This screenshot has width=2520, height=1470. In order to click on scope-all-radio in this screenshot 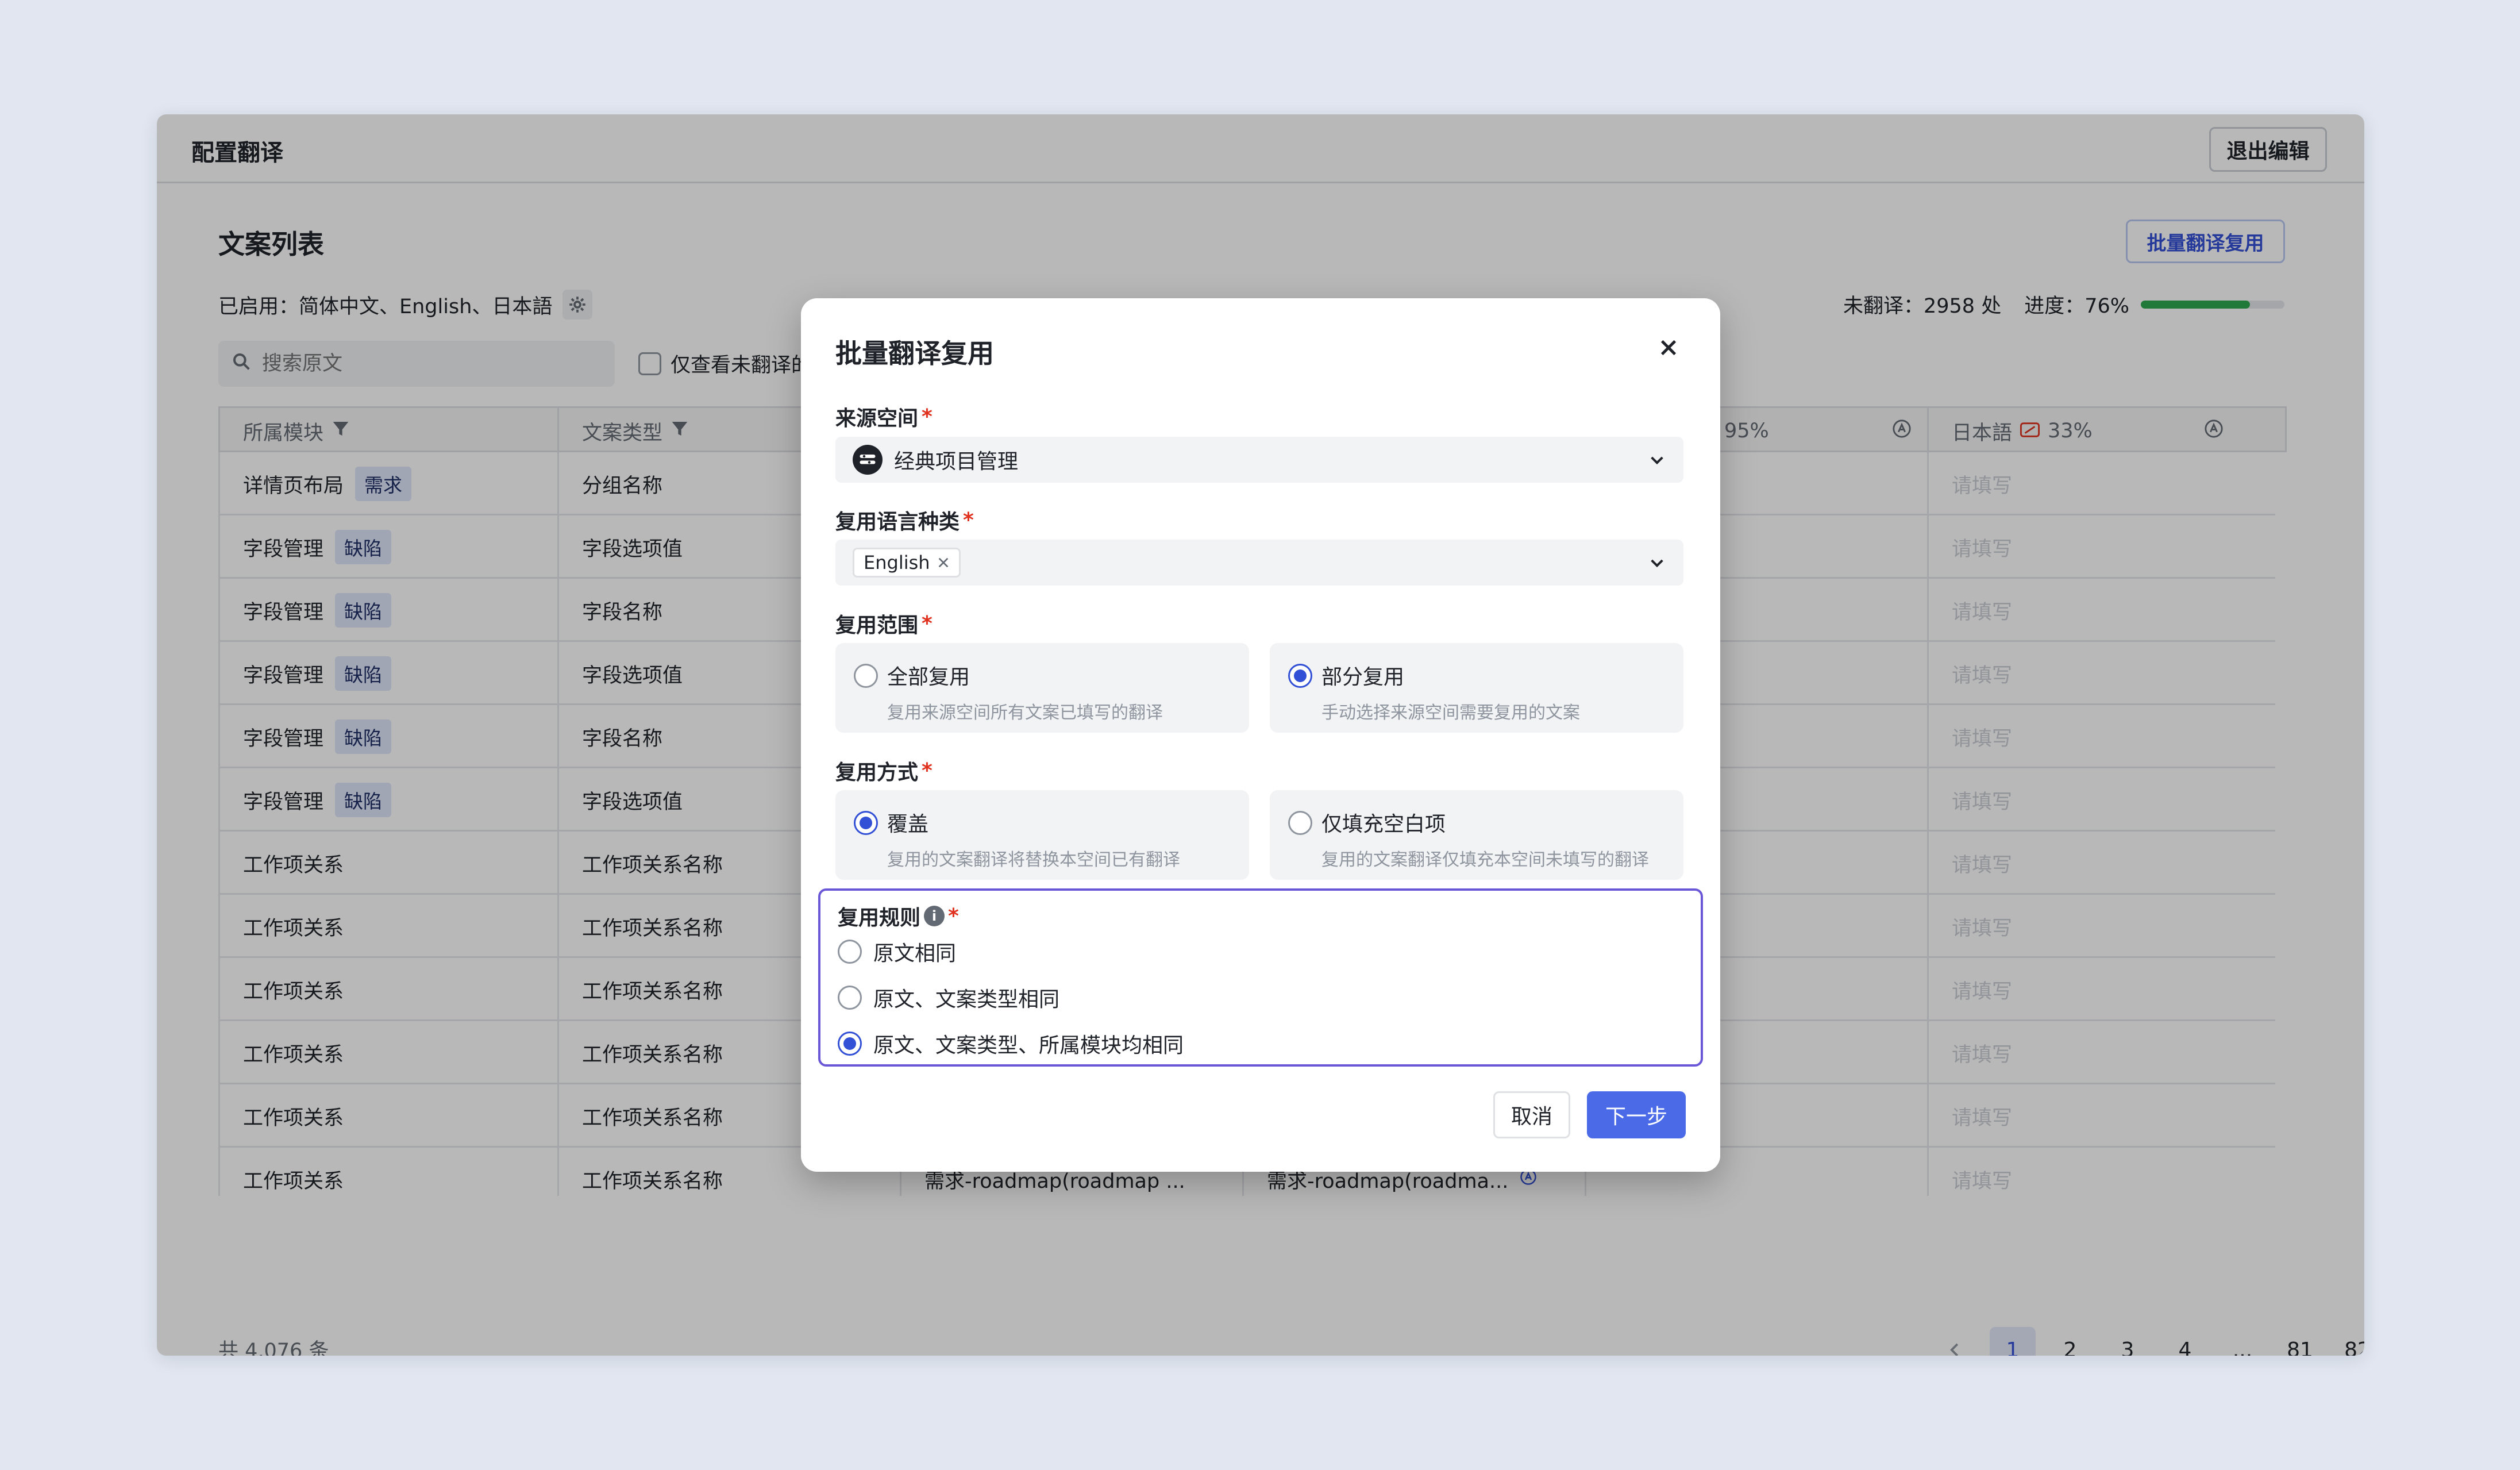, I will do `click(866, 676)`.